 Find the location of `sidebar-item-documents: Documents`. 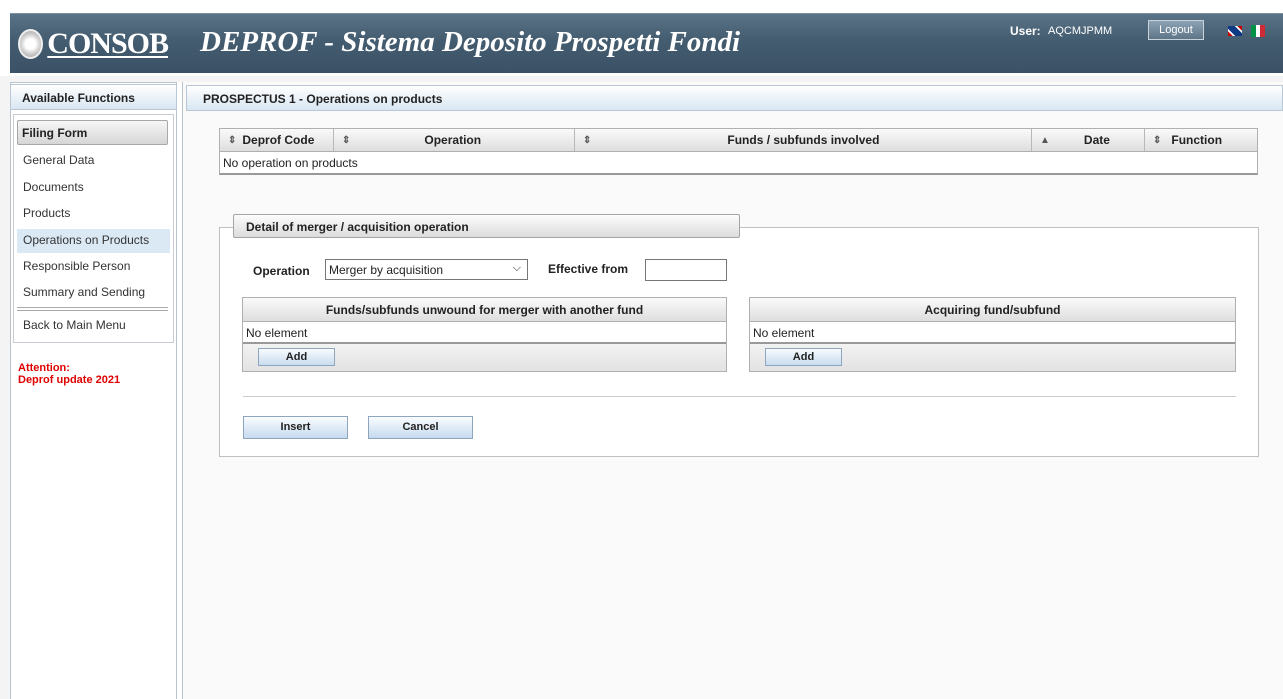

sidebar-item-documents: Documents is located at coordinates (93, 188).